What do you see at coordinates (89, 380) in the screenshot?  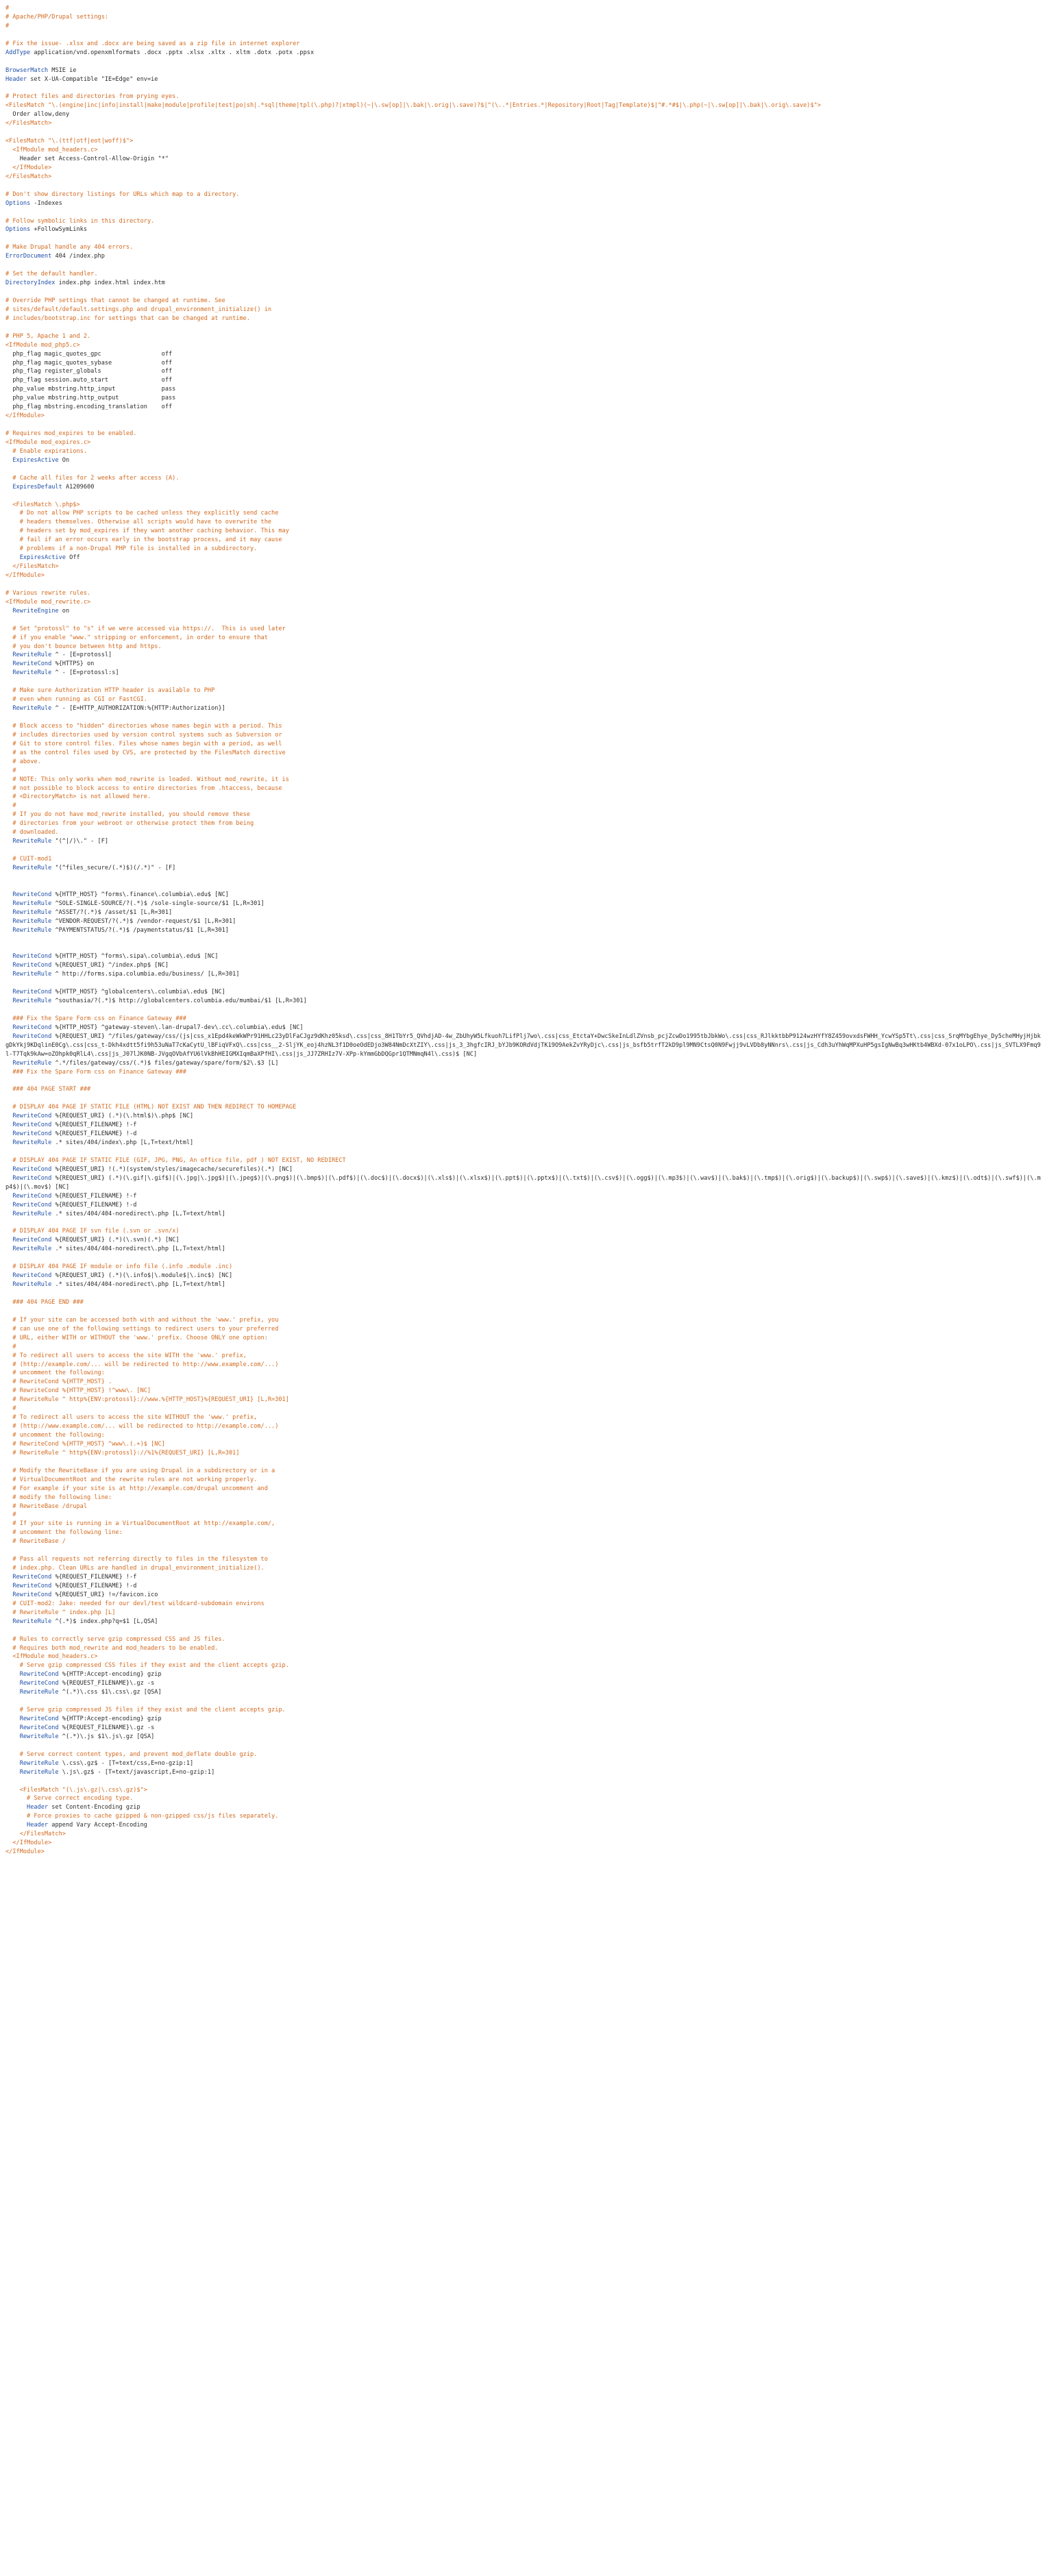 I see `setting-text: php_flag session.auto_start off` at bounding box center [89, 380].